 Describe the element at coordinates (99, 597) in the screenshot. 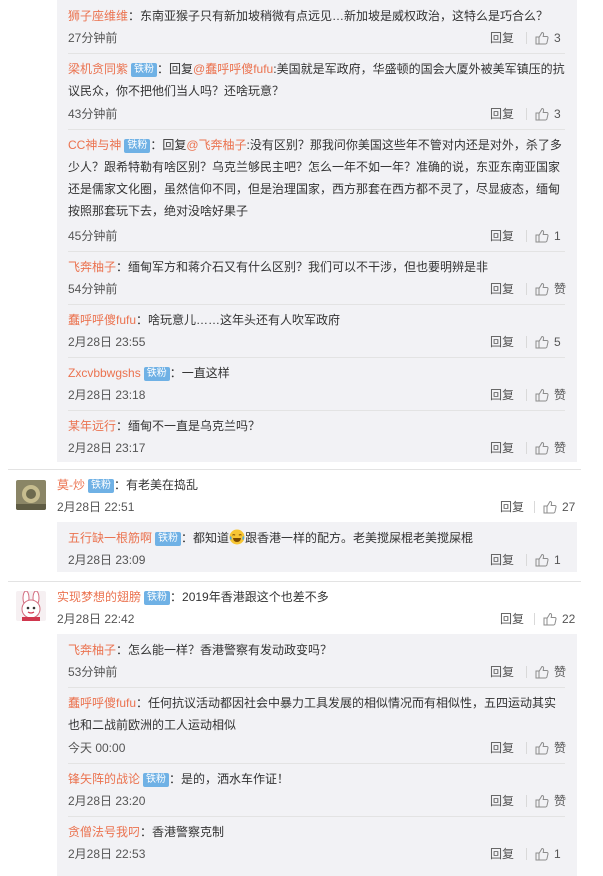

I see `comment-username: 实现梦想的翅膀` at that location.